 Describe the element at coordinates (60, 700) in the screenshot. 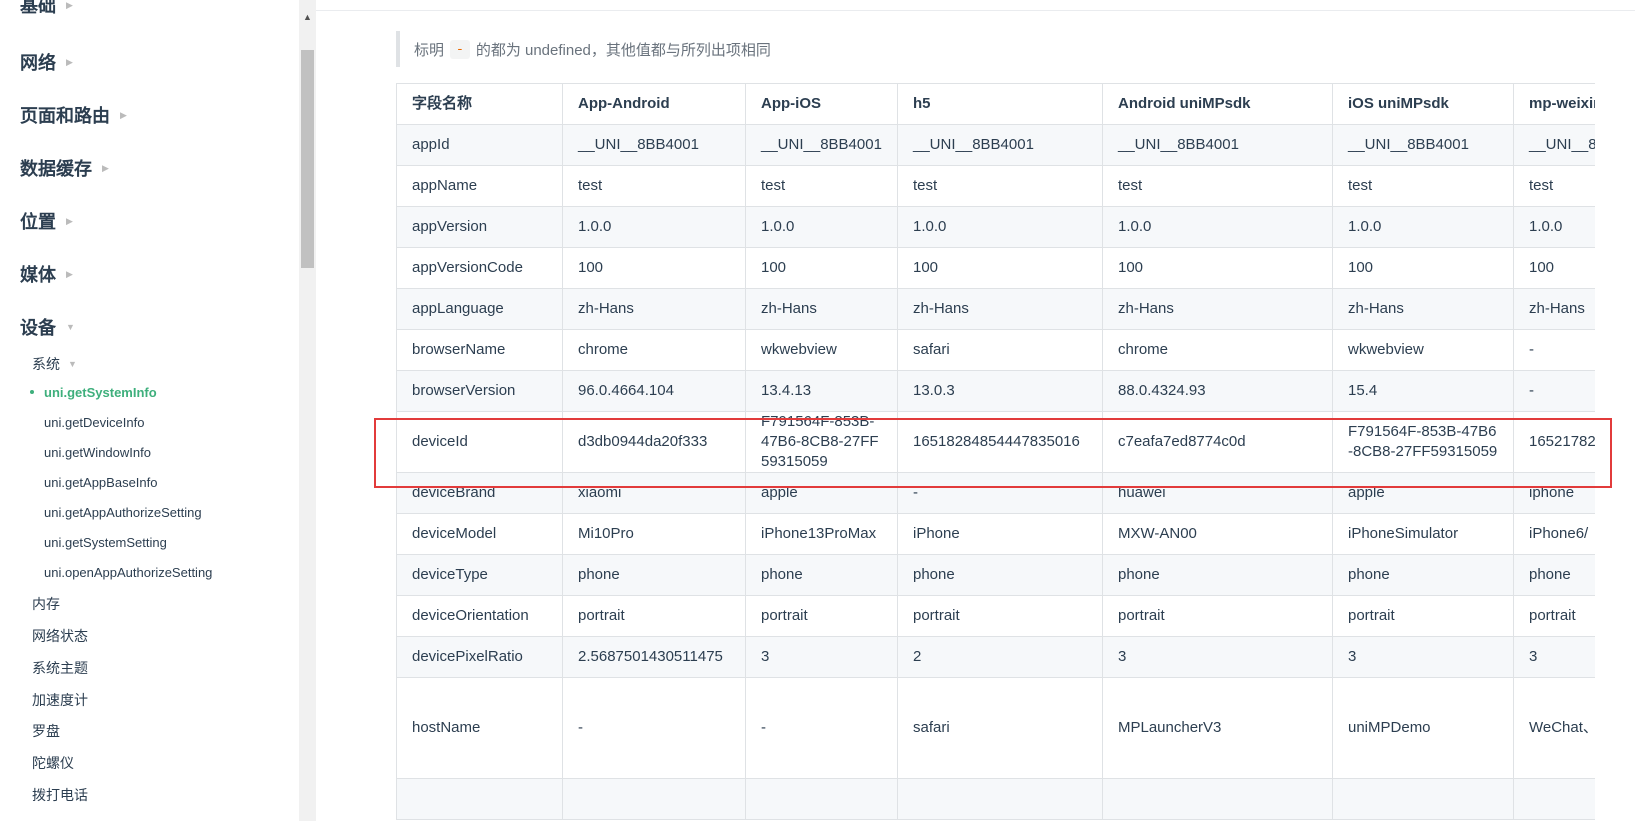

I see `sidebar-item-accelerometer: 加速度计` at that location.